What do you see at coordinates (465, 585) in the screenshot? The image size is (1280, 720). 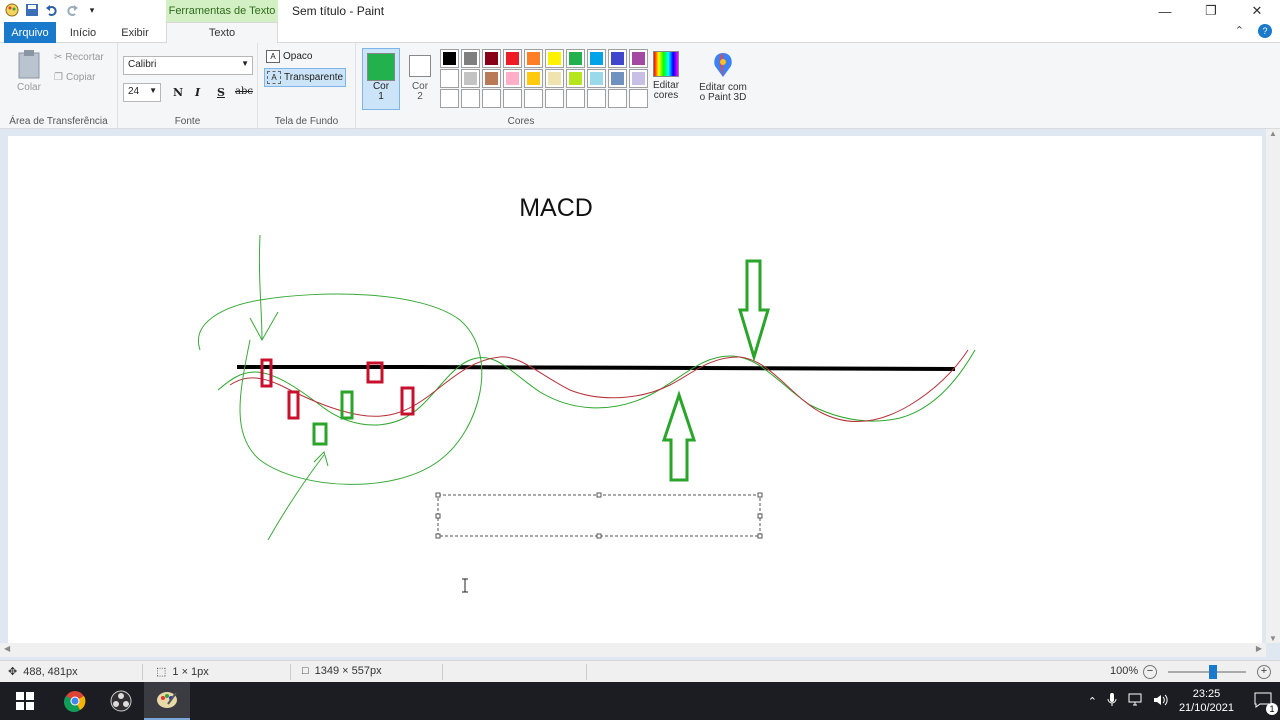 I see `text-cursor-icon` at bounding box center [465, 585].